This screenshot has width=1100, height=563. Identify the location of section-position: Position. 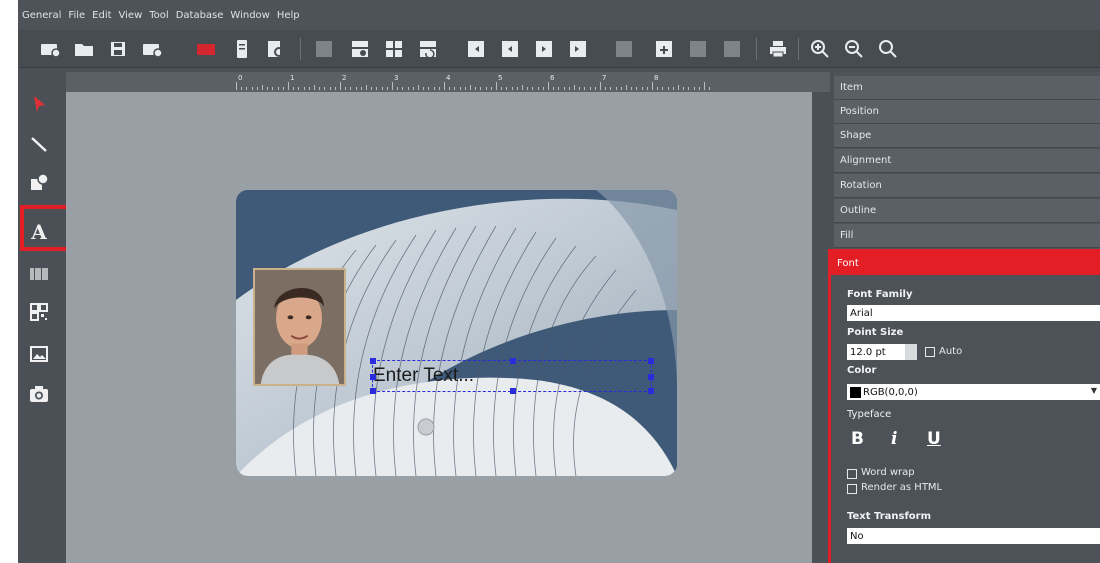
(967, 112).